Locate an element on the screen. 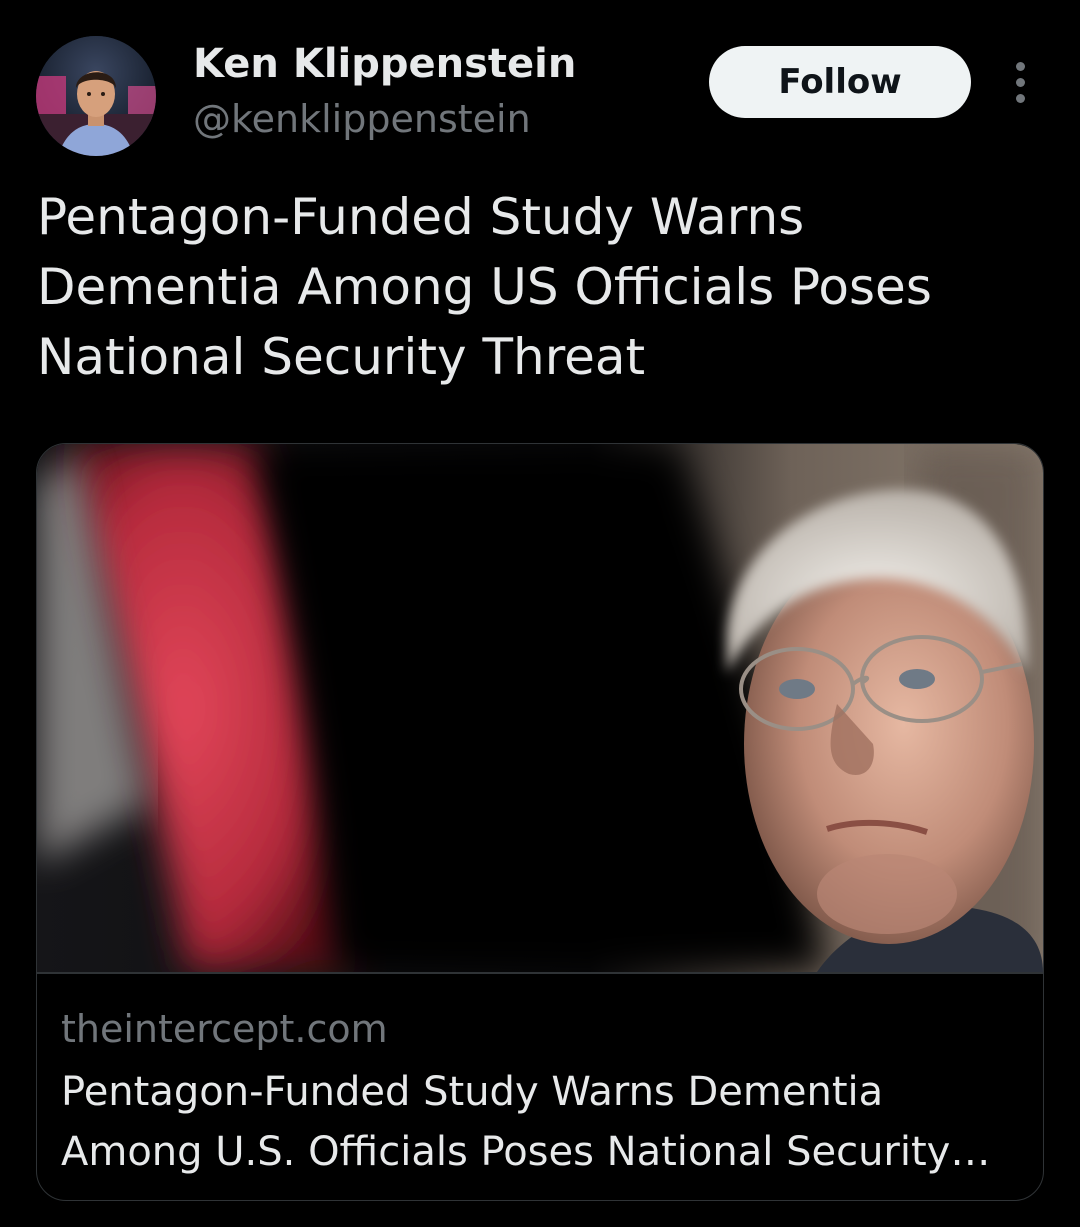 Image resolution: width=1080 pixels, height=1227 pixels. card-divider is located at coordinates (540, 973).